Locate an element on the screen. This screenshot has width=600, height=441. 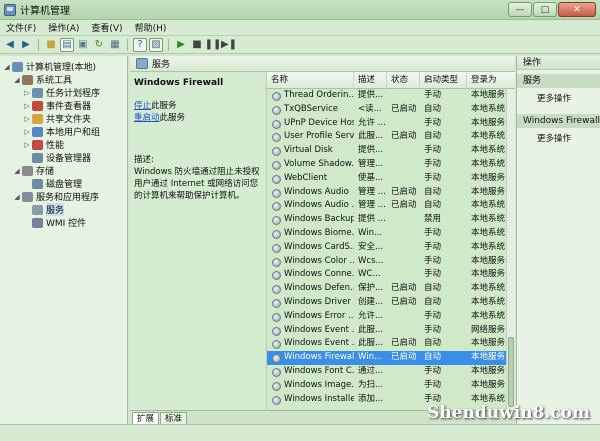
tree-item: ◢ 系统工具 is located at coordinates (42, 79).